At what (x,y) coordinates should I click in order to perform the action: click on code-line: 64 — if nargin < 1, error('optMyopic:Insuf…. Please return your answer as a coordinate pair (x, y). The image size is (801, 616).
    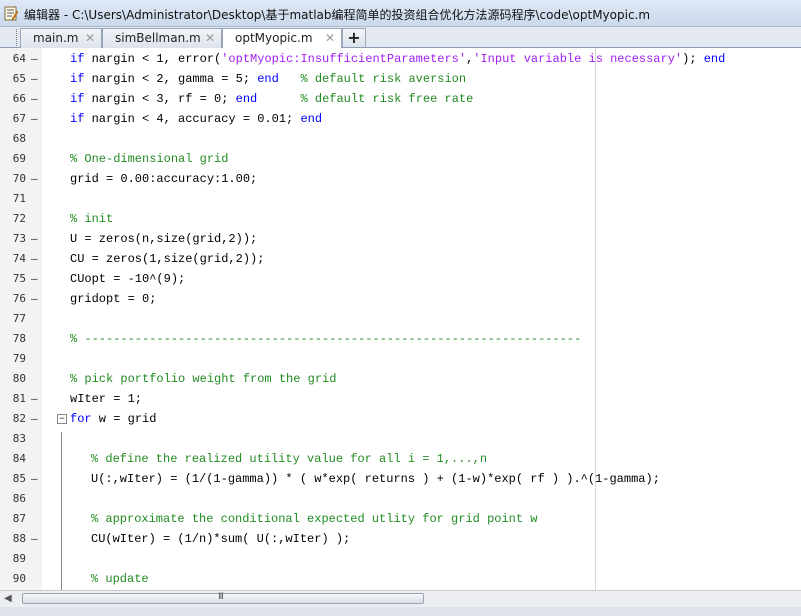
    Looking at the image, I should click on (400, 59).